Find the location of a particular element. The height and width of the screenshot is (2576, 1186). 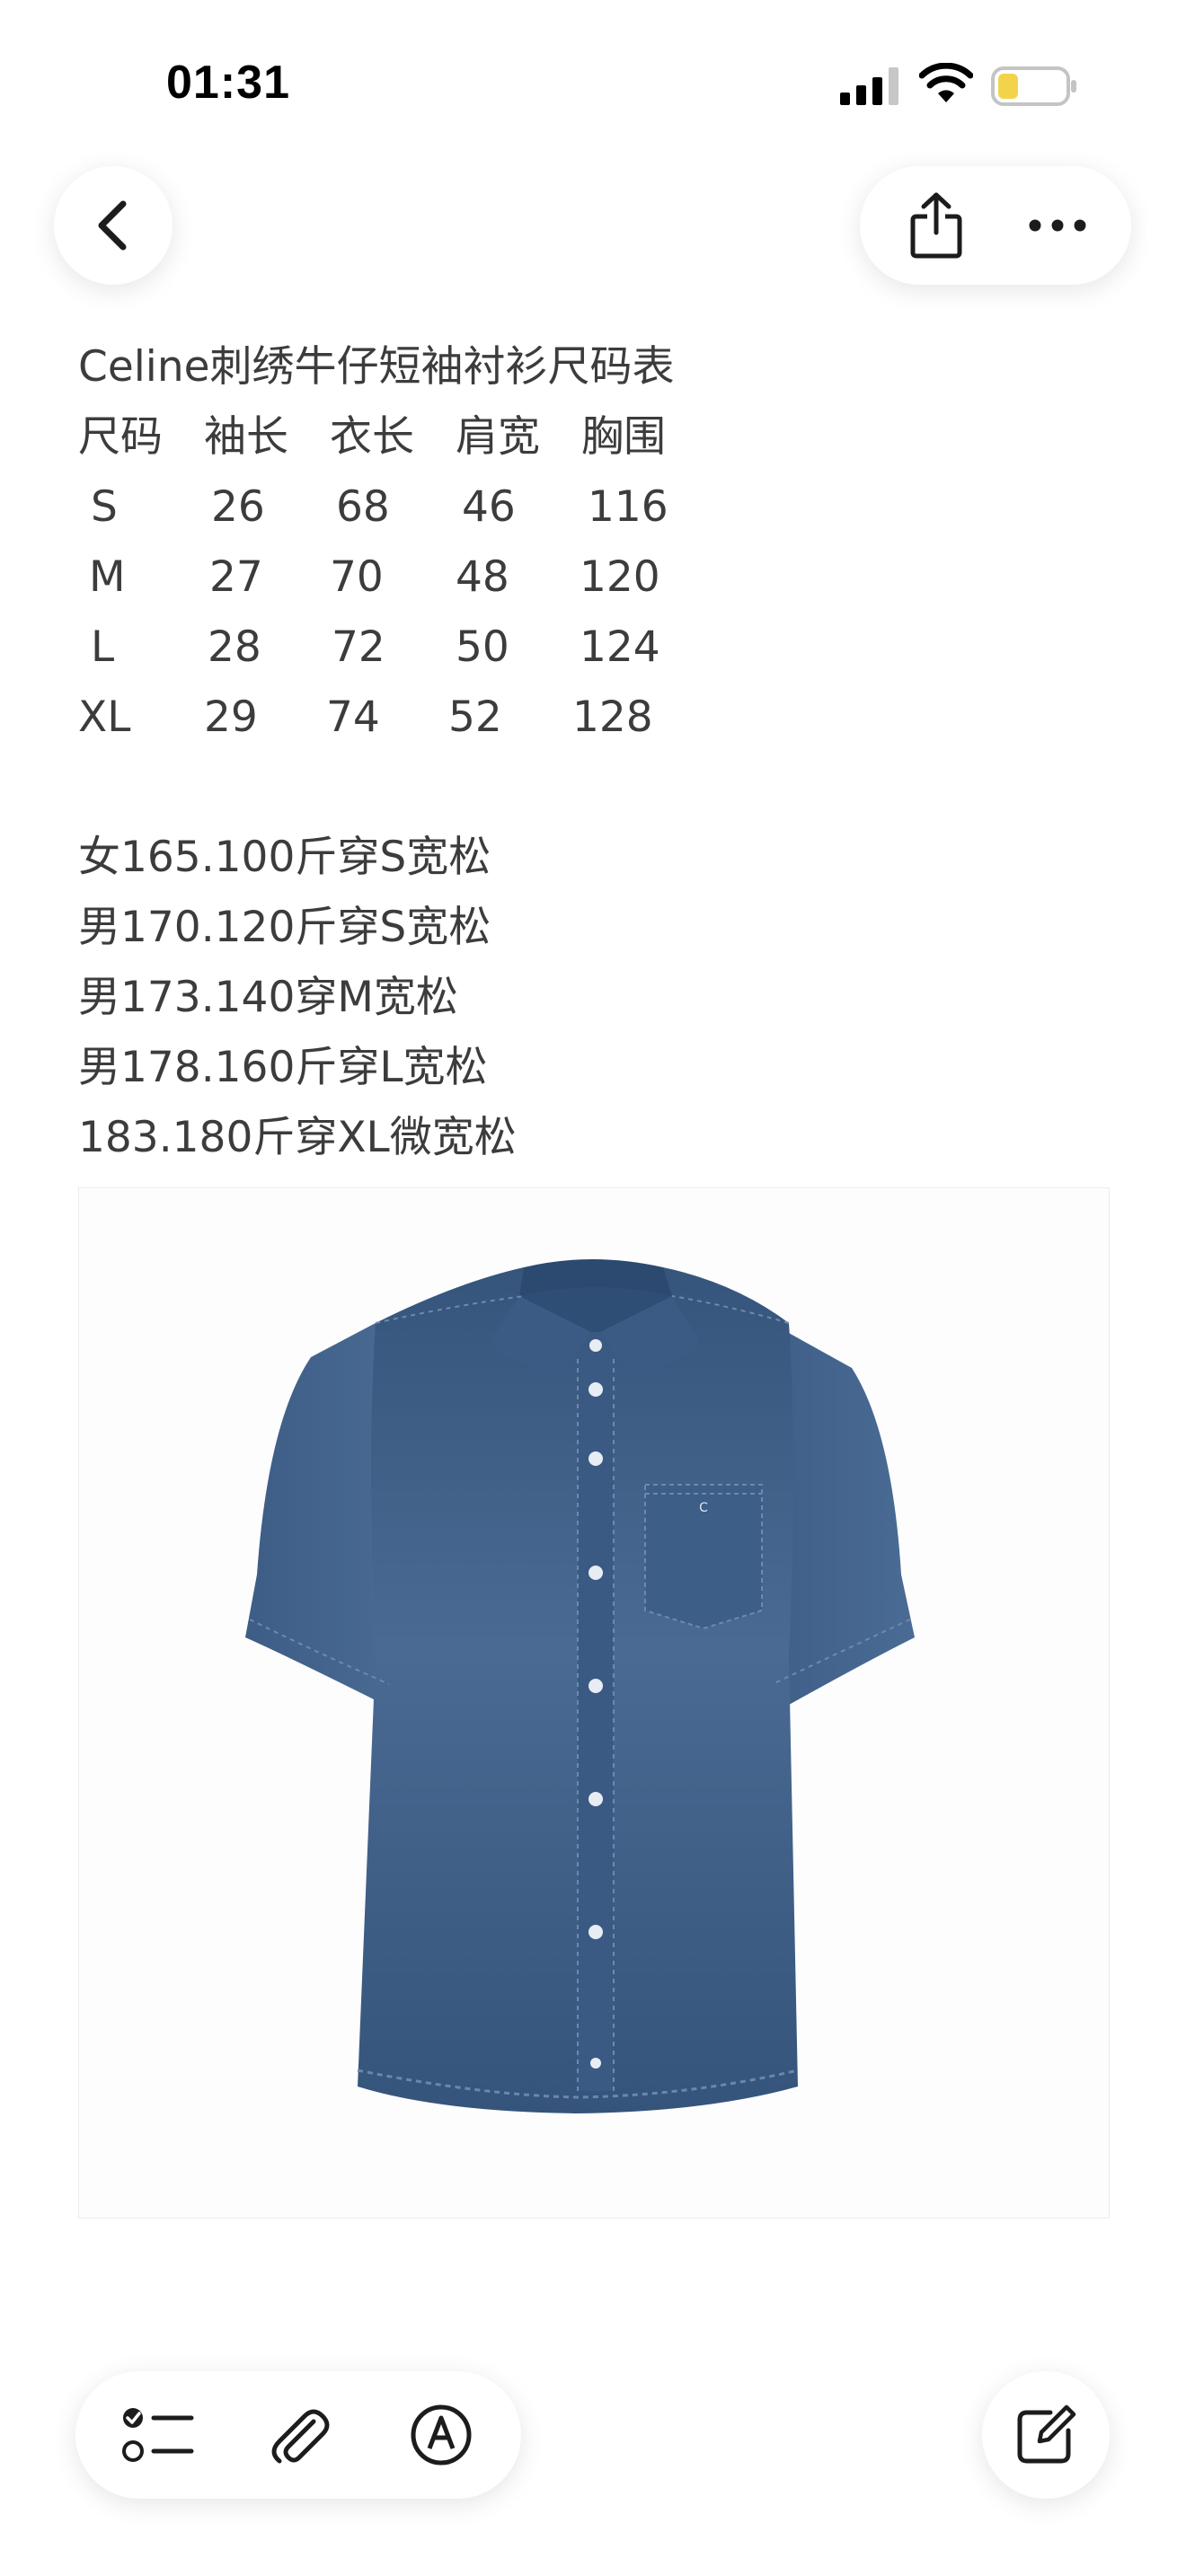

recommendation-line: 183.180斤穿XL微宽松 is located at coordinates (297, 1137).